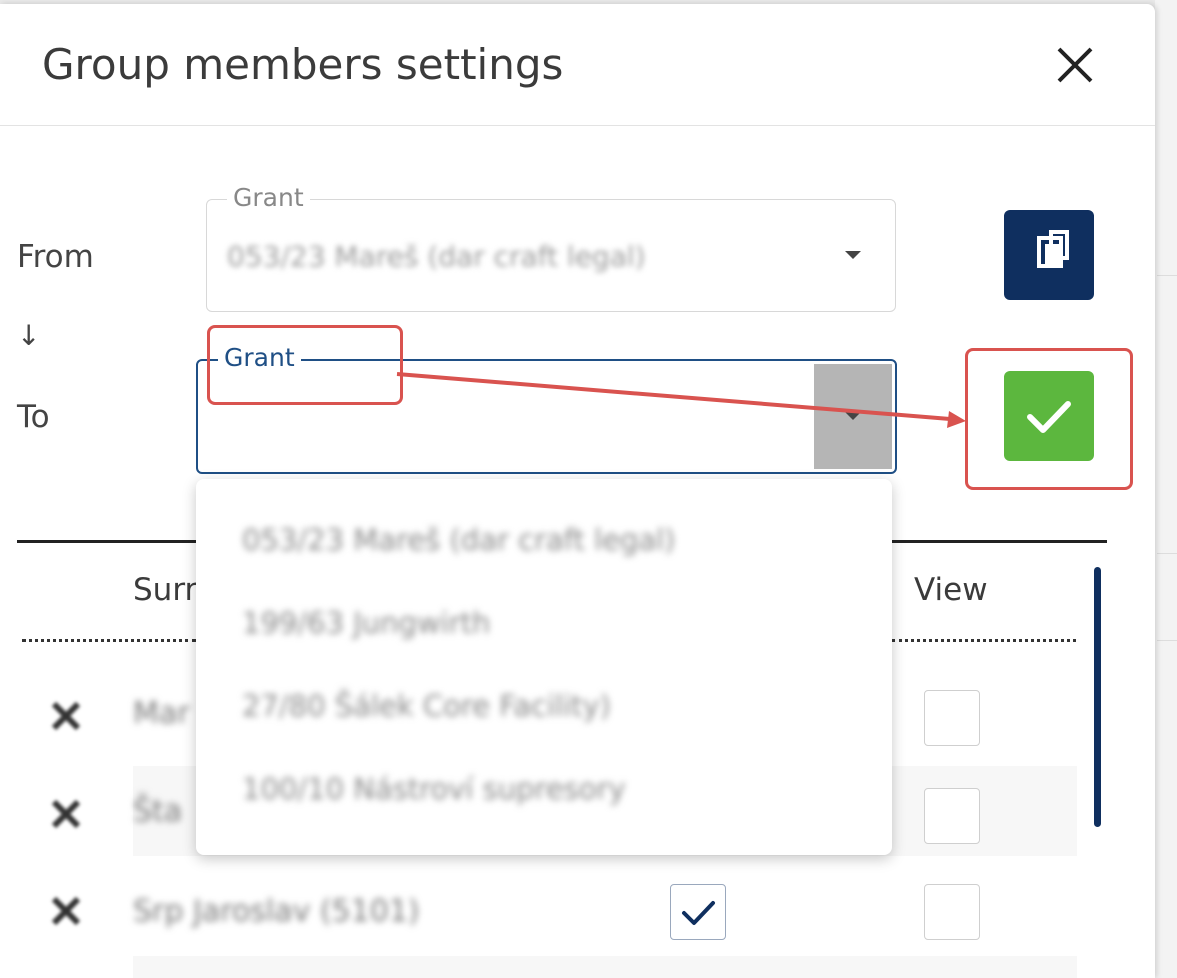 The height and width of the screenshot is (978, 1177). I want to click on from-grant-value: 053/23 Mareš (dar craft legal), so click(436, 256).